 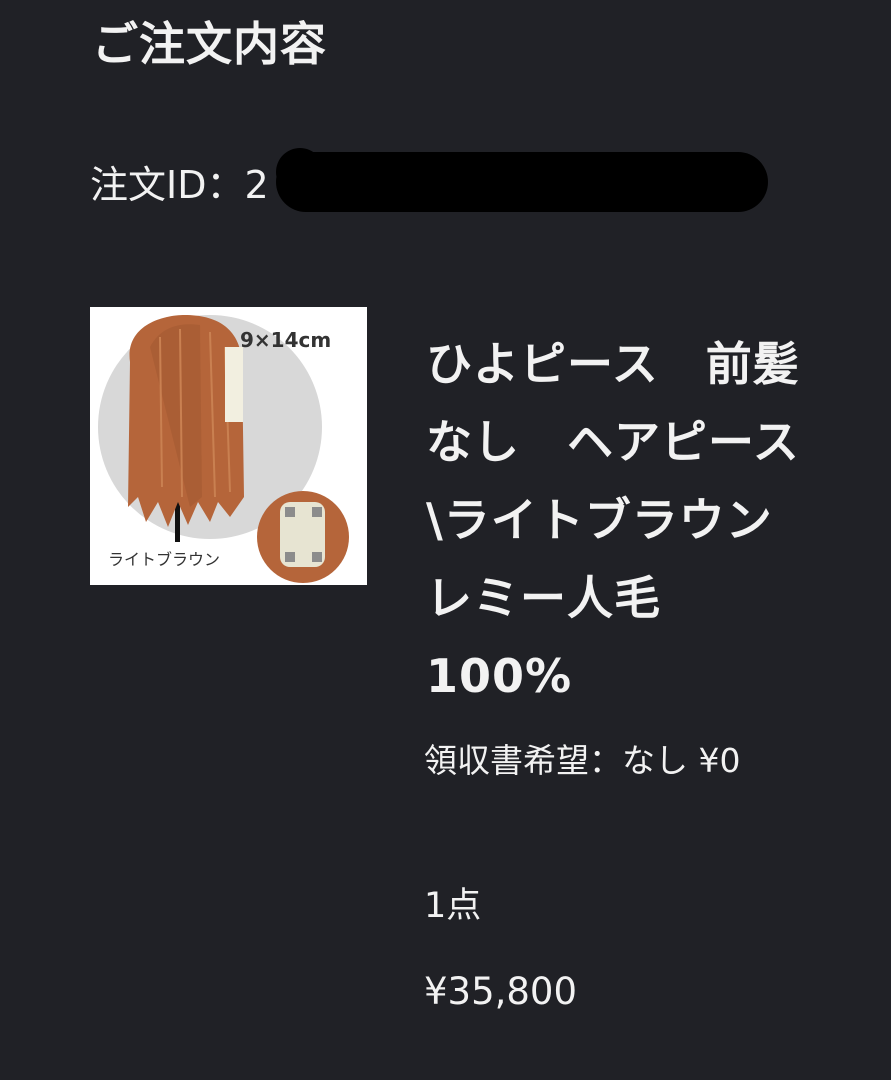 I want to click on receipt-option: 領収書希望：なし ¥0, so click(x=582, y=760).